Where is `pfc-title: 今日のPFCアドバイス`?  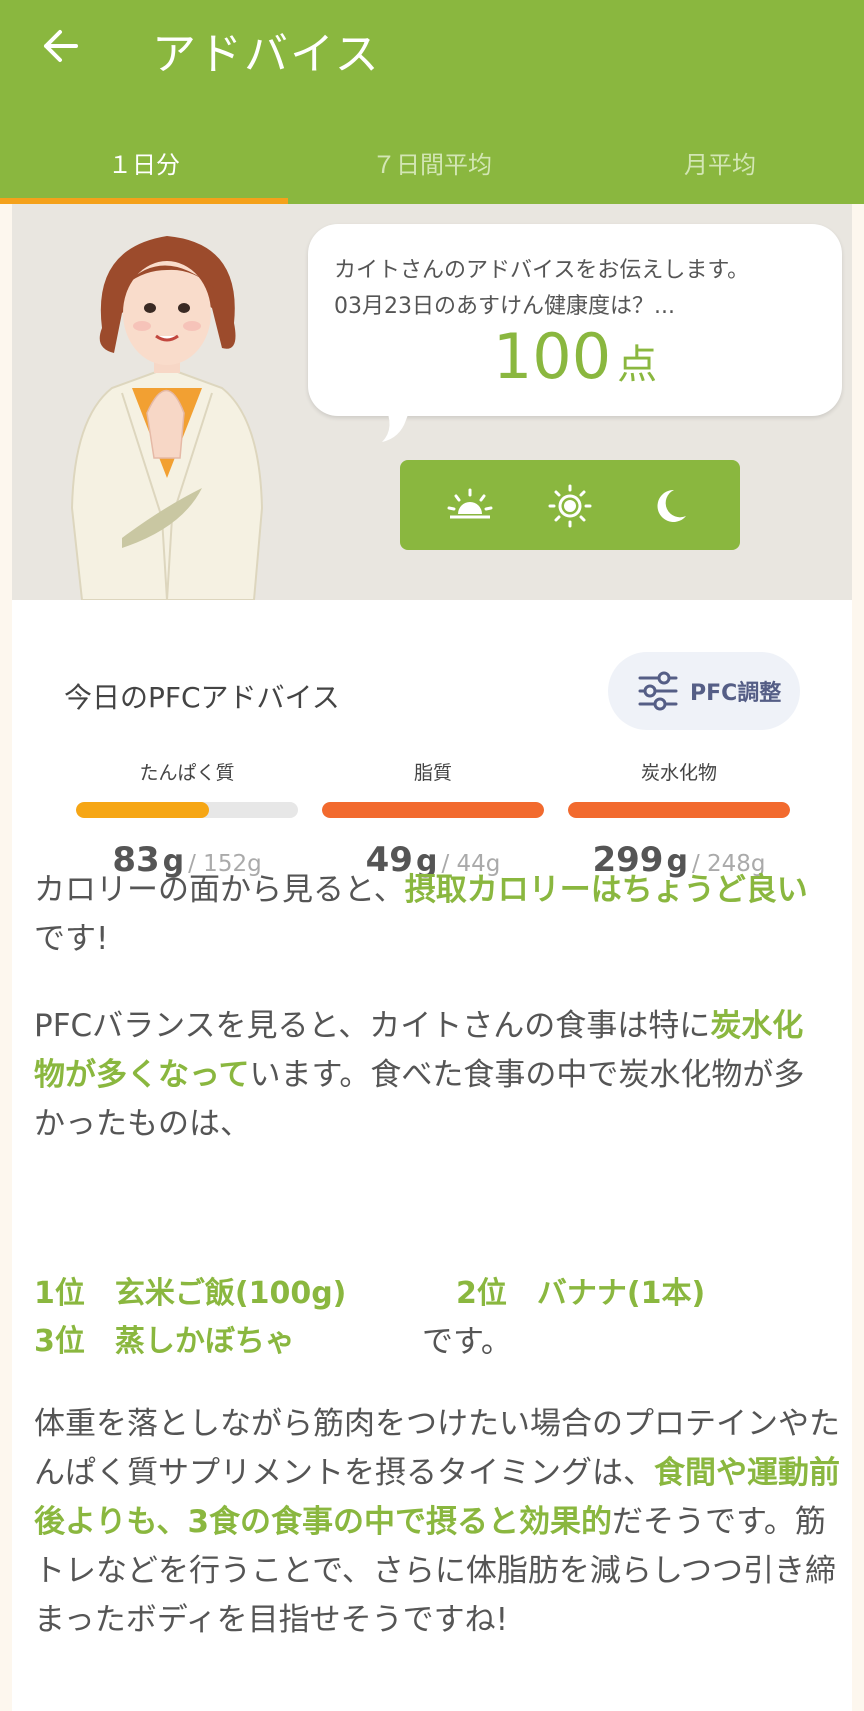 pfc-title: 今日のPFCアドバイス is located at coordinates (202, 697).